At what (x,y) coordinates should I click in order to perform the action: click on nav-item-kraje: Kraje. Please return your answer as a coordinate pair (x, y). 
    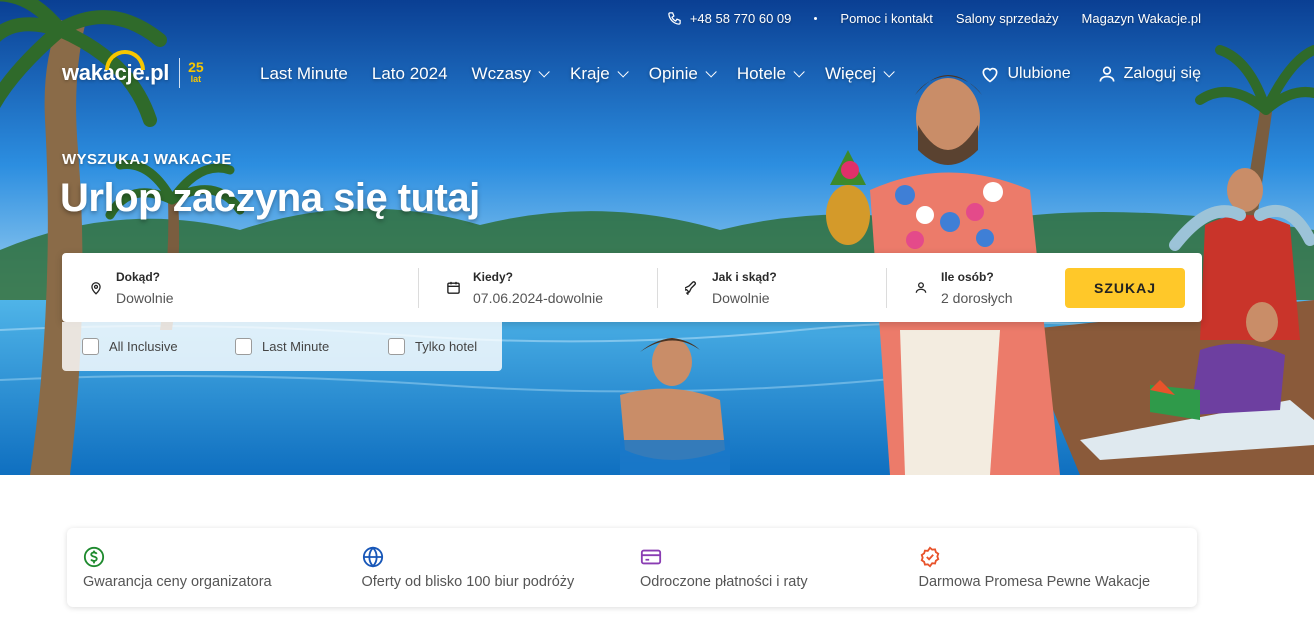
    Looking at the image, I should click on (599, 74).